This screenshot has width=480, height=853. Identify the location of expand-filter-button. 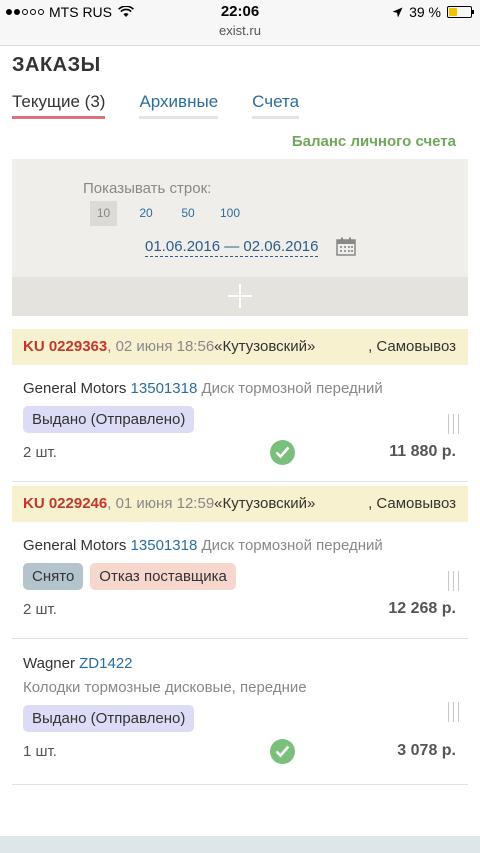
(240, 296).